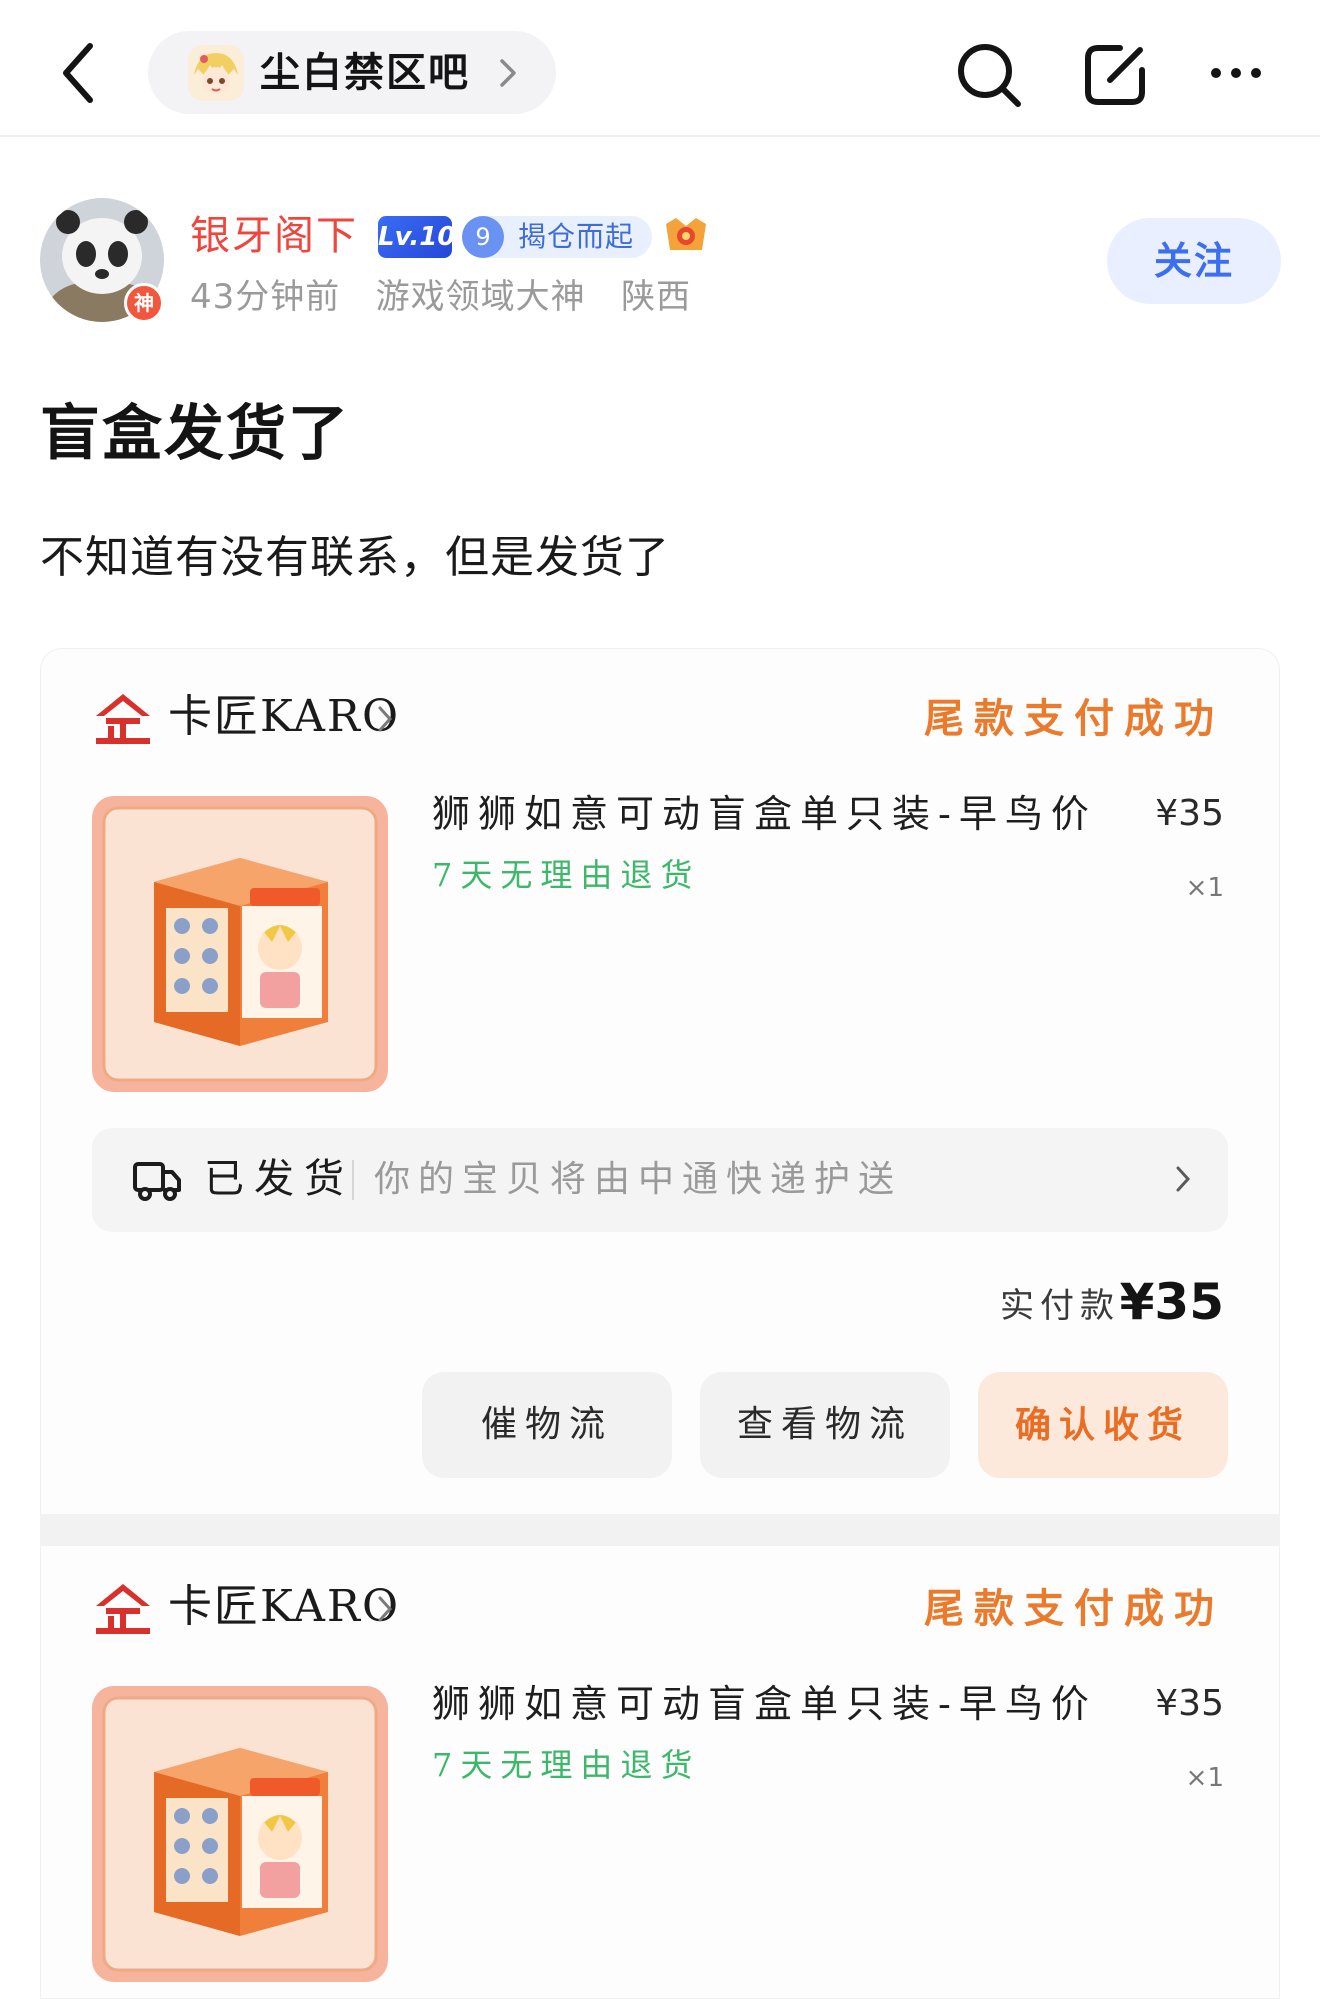 This screenshot has height=1999, width=1320. I want to click on member-title-badge: 9 揭仓而起, so click(557, 237).